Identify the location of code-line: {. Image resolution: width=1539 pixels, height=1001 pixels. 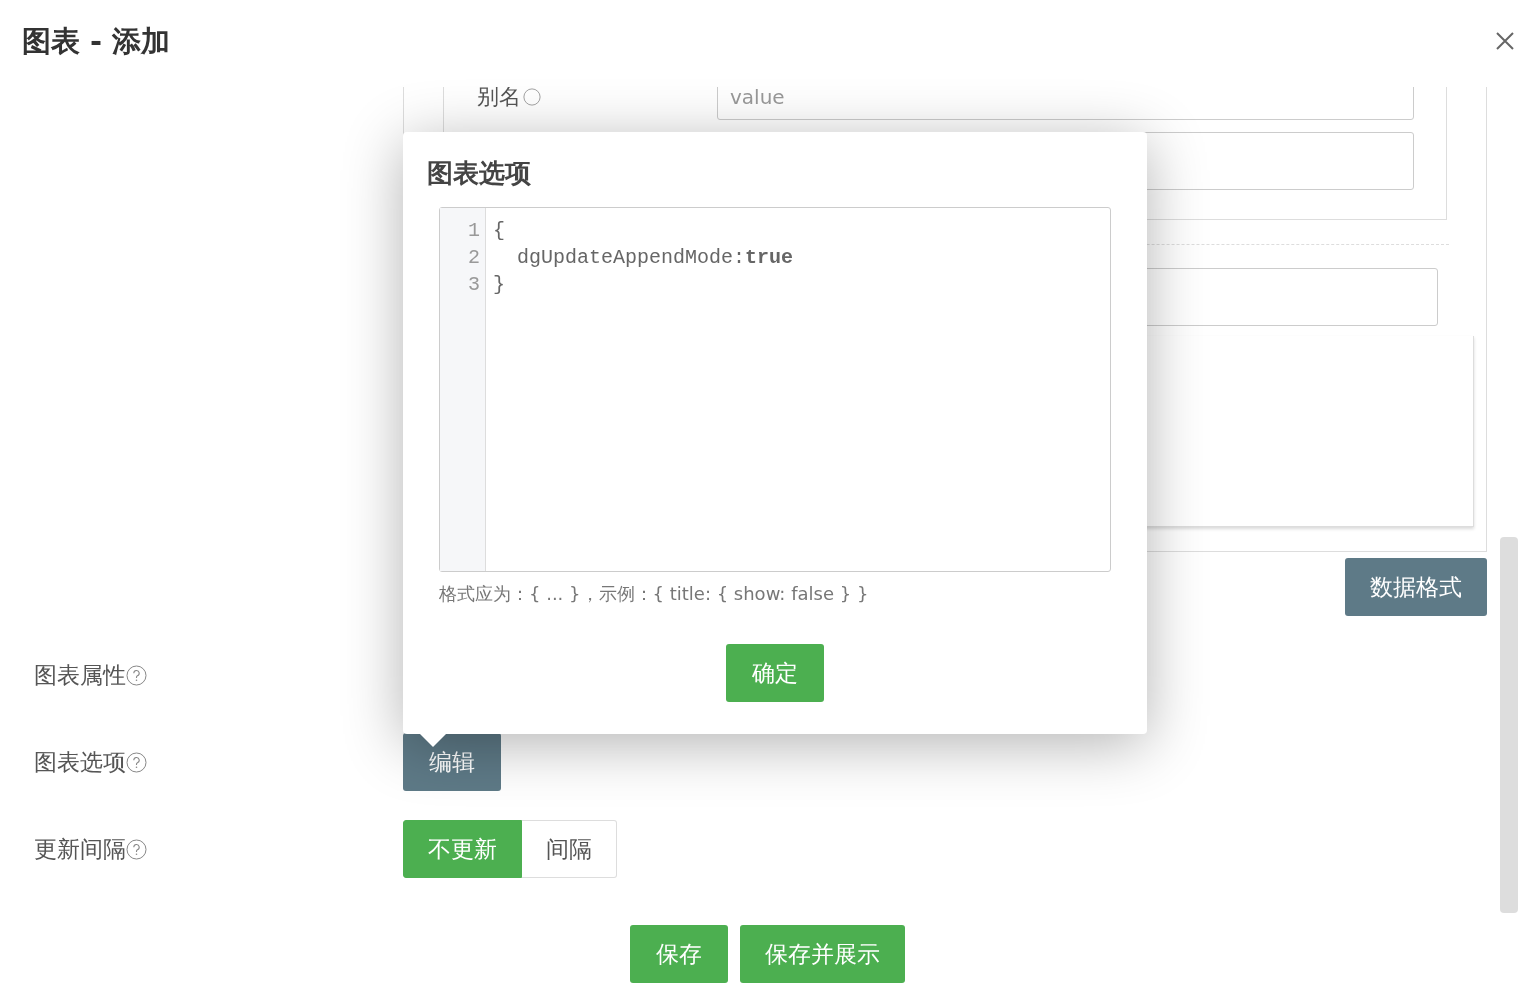
(499, 230).